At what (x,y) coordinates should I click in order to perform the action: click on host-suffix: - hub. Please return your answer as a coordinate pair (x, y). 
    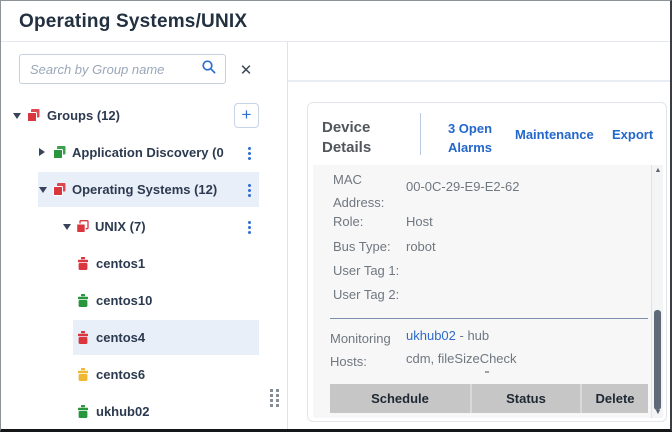
    Looking at the image, I should click on (472, 335).